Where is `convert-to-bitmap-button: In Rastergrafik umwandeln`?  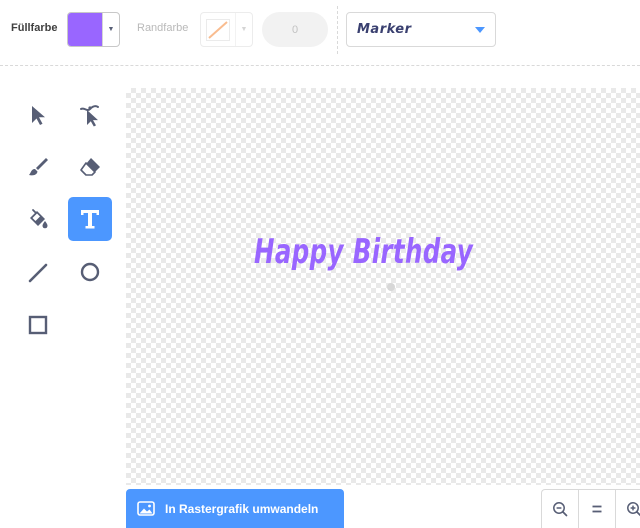 convert-to-bitmap-button: In Rastergrafik umwandeln is located at coordinates (235, 508).